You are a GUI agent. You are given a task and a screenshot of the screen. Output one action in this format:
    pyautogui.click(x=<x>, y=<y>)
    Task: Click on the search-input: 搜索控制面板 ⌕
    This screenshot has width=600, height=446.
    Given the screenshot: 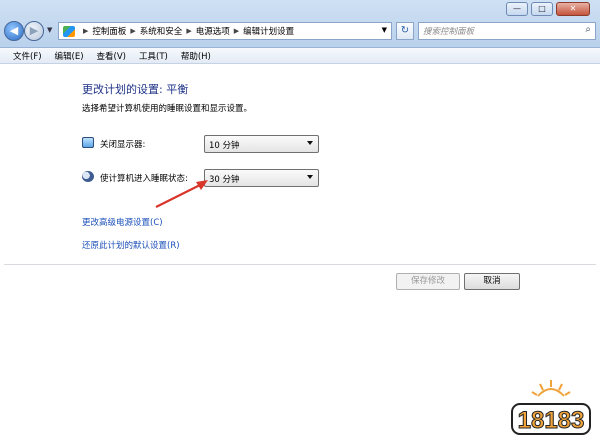 What is the action you would take?
    pyautogui.click(x=507, y=31)
    